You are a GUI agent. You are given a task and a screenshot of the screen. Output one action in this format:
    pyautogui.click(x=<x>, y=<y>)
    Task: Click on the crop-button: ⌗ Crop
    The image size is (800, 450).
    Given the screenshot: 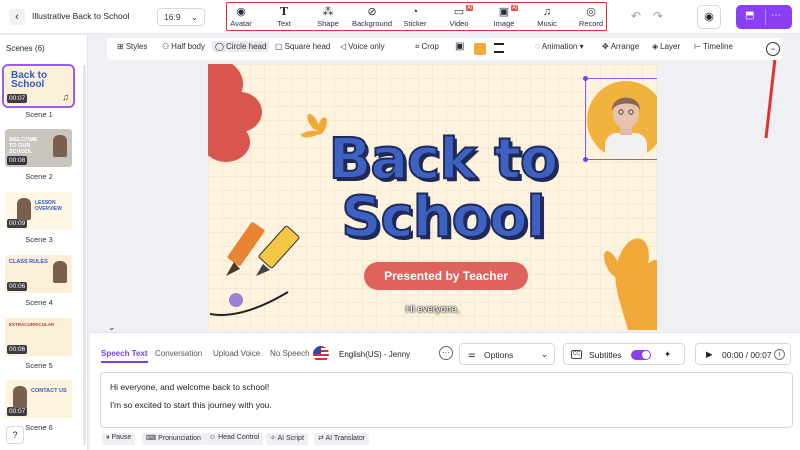 What is the action you would take?
    pyautogui.click(x=427, y=47)
    